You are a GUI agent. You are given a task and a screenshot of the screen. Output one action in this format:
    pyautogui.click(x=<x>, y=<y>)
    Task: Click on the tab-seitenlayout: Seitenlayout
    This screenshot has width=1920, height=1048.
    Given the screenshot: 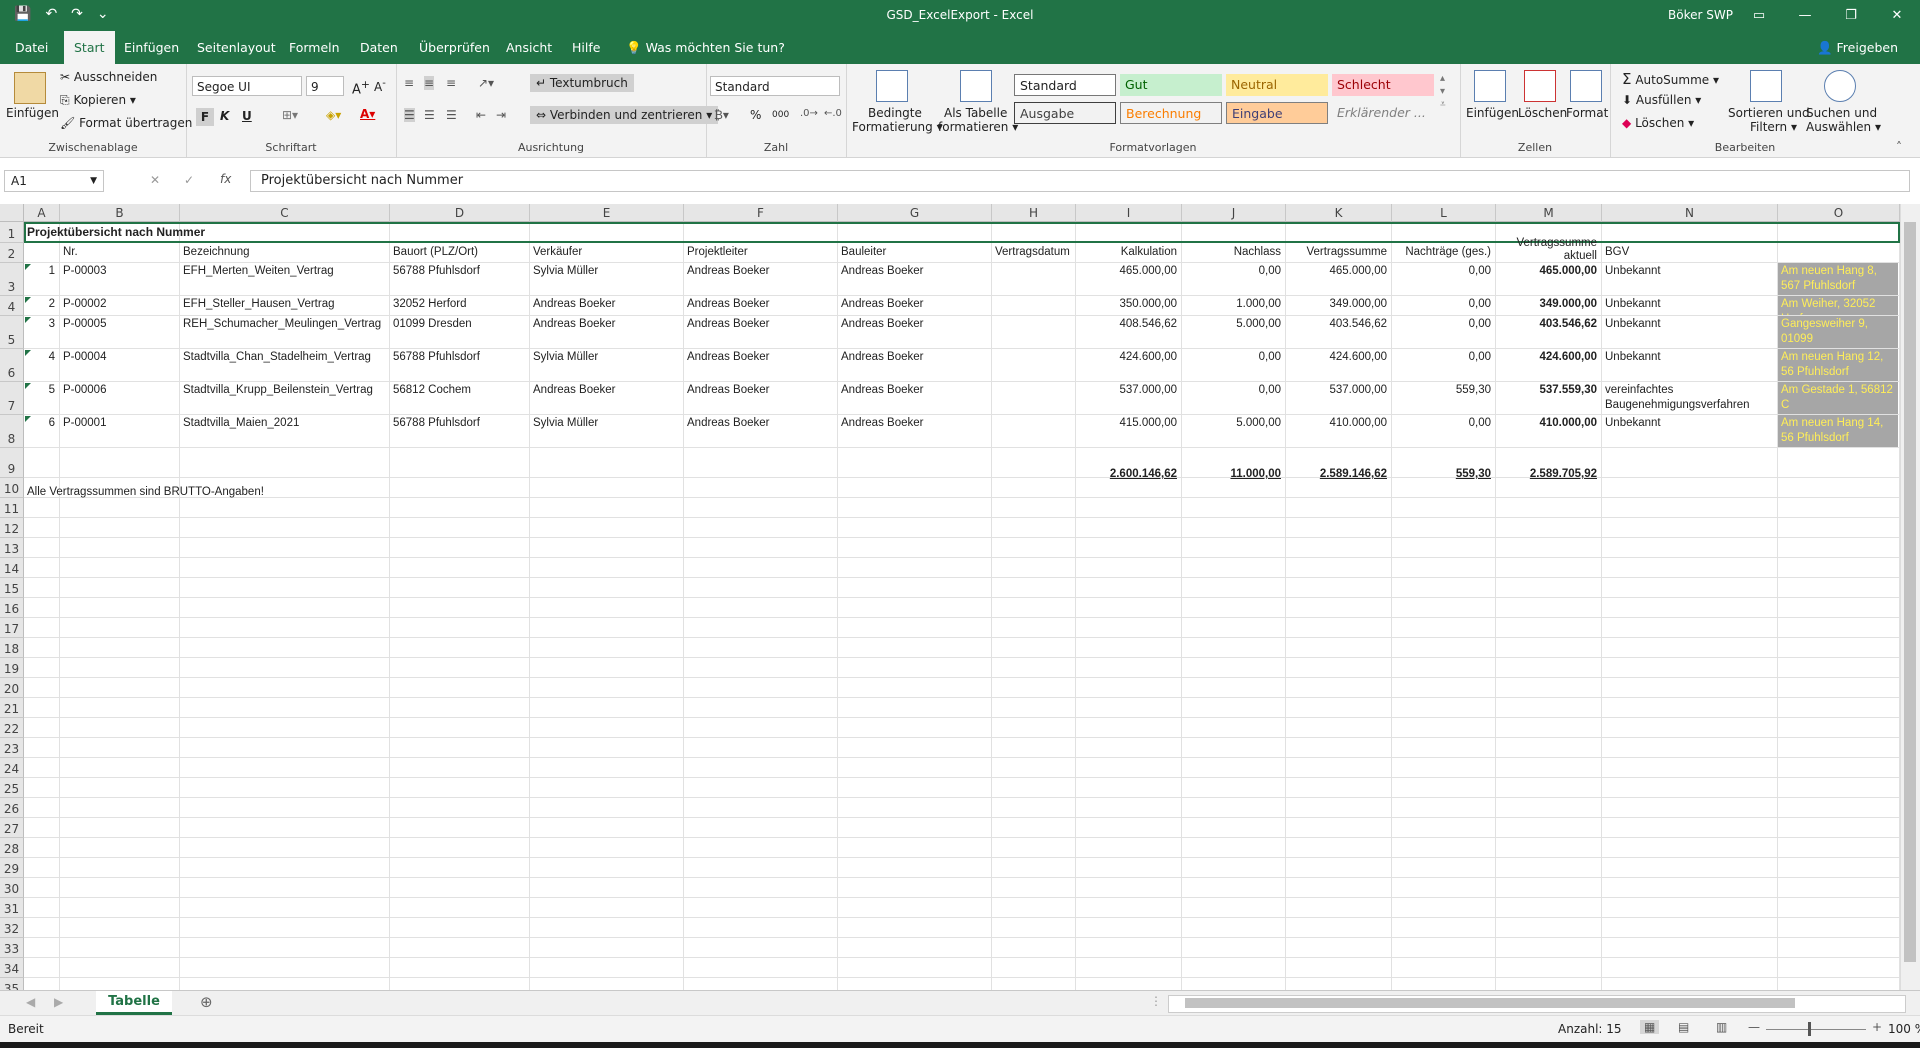 What is the action you would take?
    pyautogui.click(x=236, y=47)
    